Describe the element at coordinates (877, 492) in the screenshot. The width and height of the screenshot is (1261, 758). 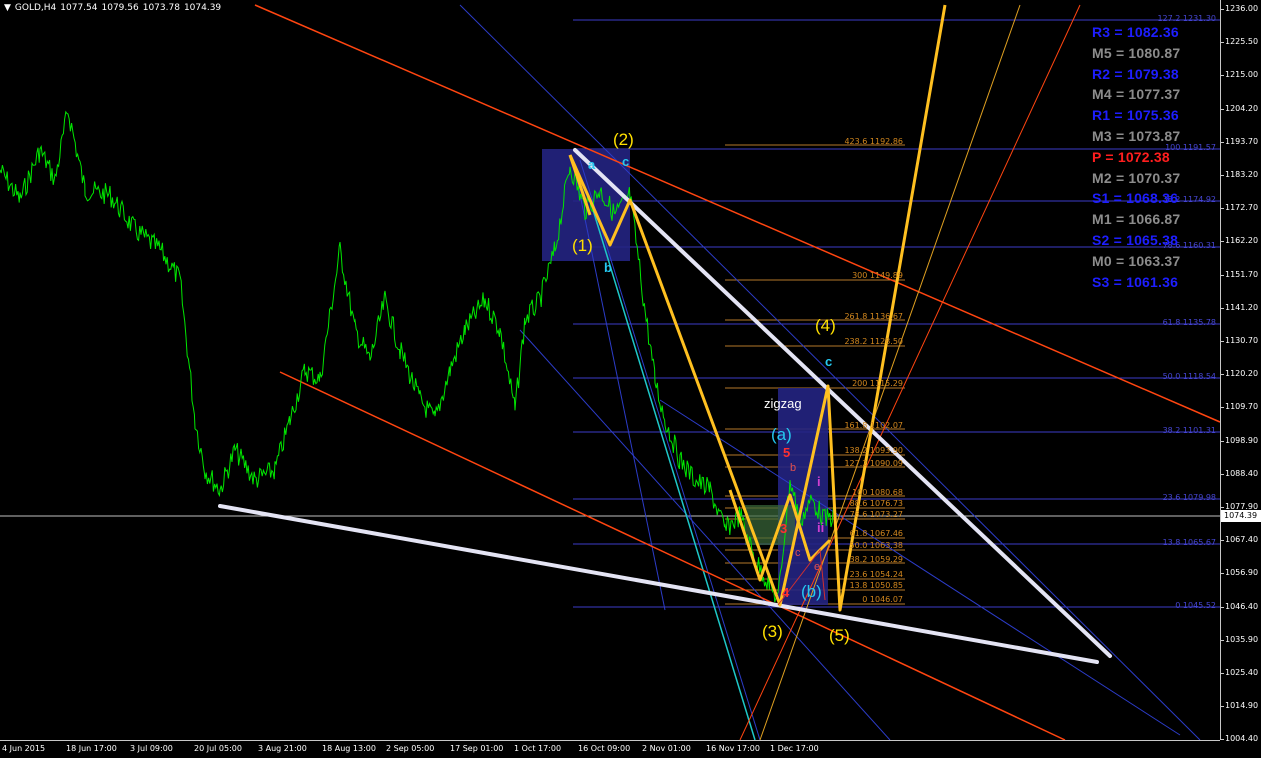
I see `fibo-expansion-label: 100 1080.68` at that location.